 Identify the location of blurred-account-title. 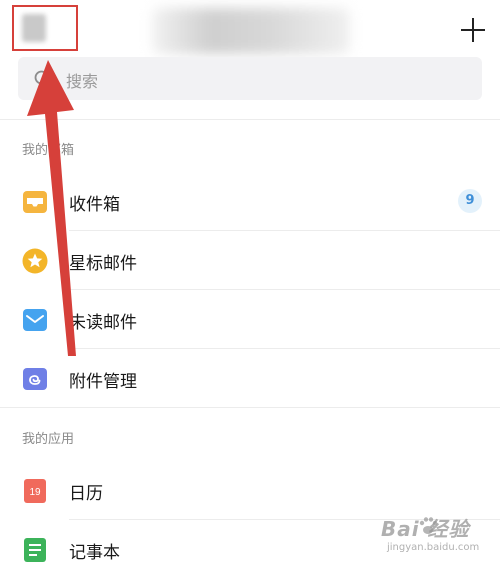
(251, 31).